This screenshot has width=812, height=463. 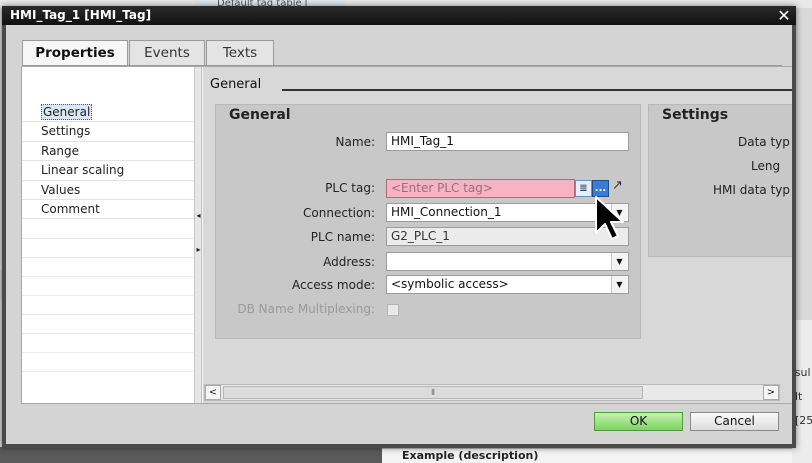 I want to click on jump-to-tag-icon: ↗, so click(x=617, y=185).